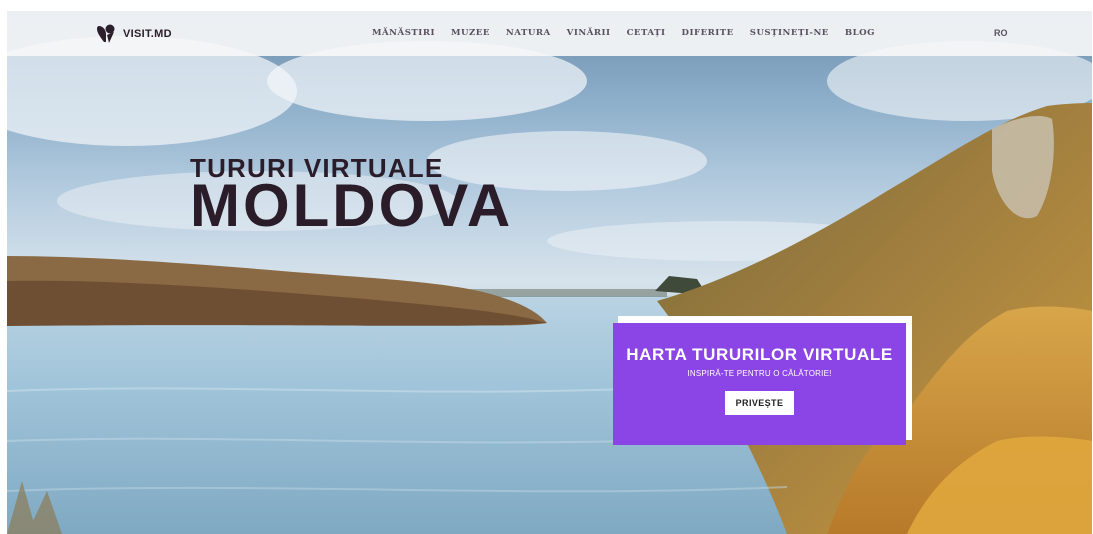 The height and width of the screenshot is (534, 1093). I want to click on map-card-title: HARTA TURURILOR VIRTUALE, so click(759, 354).